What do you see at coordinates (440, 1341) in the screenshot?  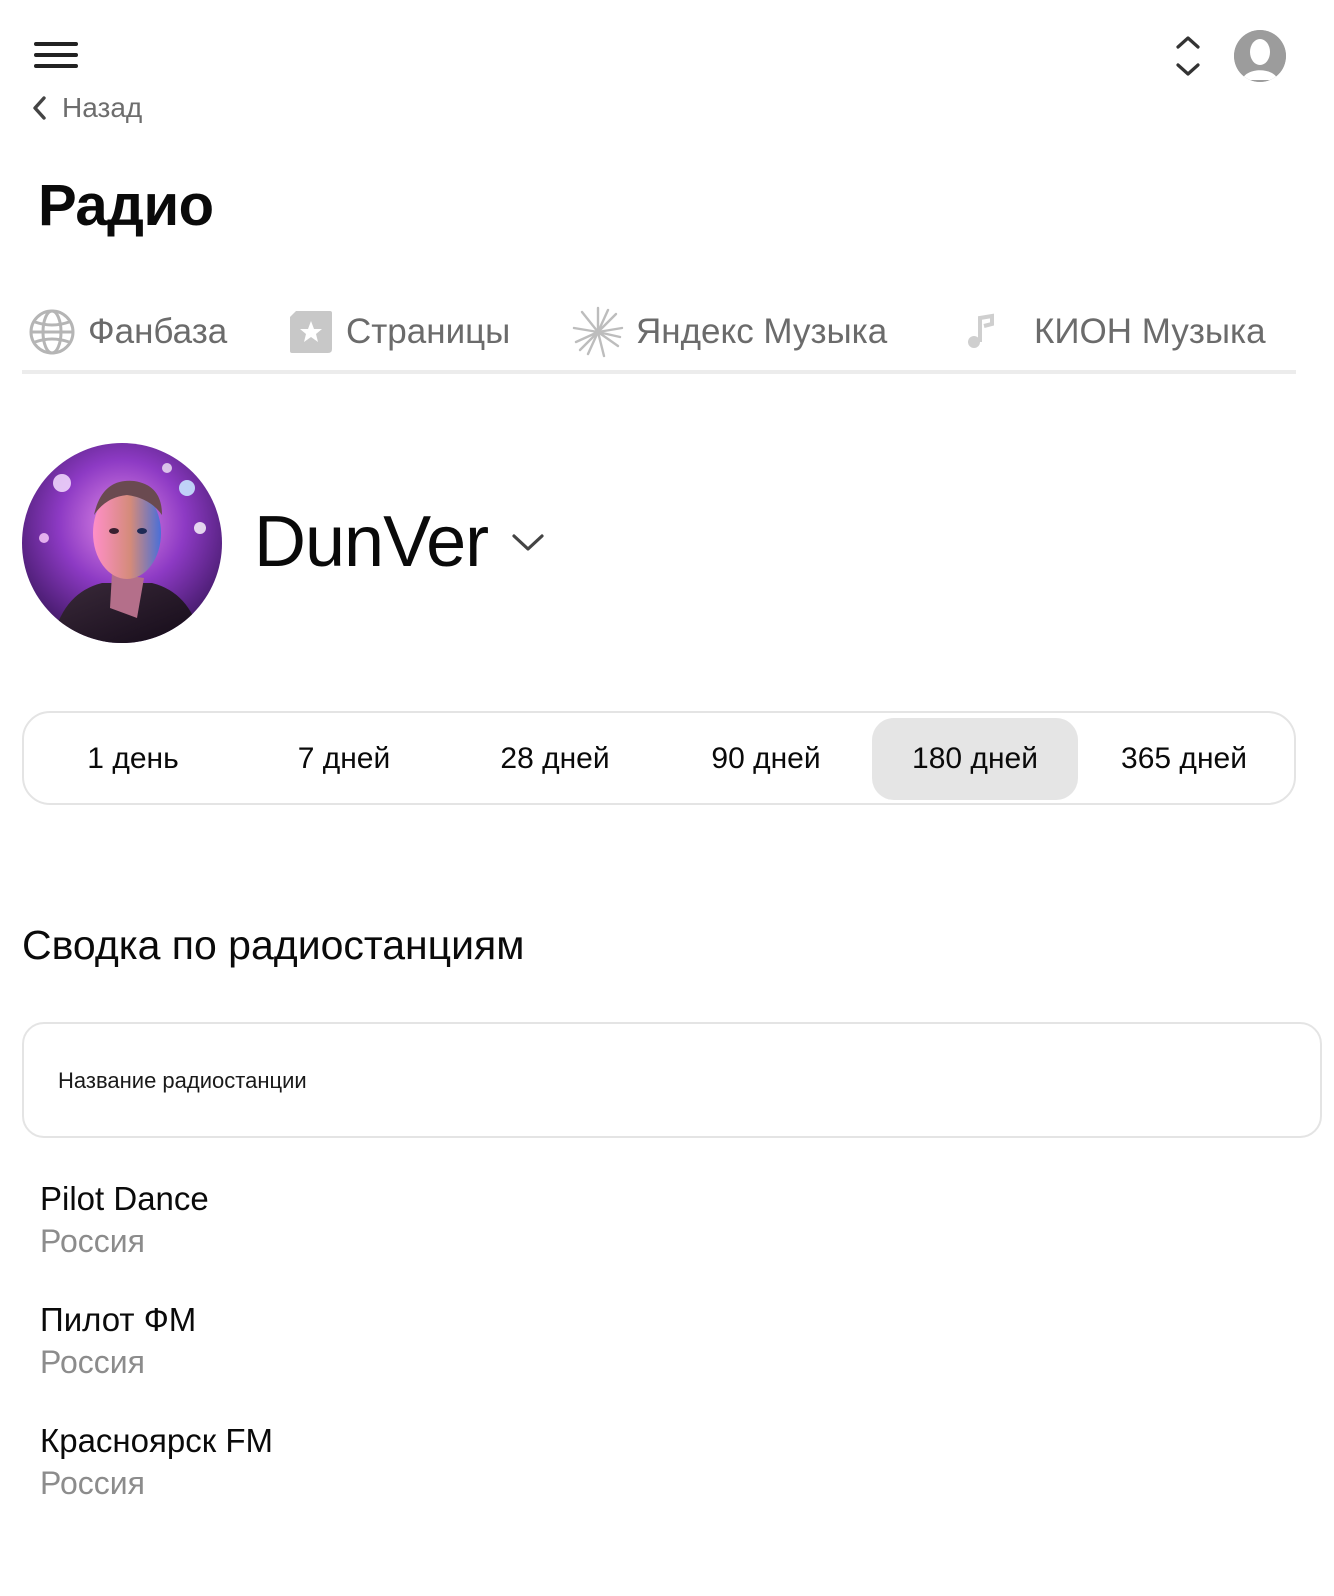 I see `station-row: Пилот ФМ Россия` at bounding box center [440, 1341].